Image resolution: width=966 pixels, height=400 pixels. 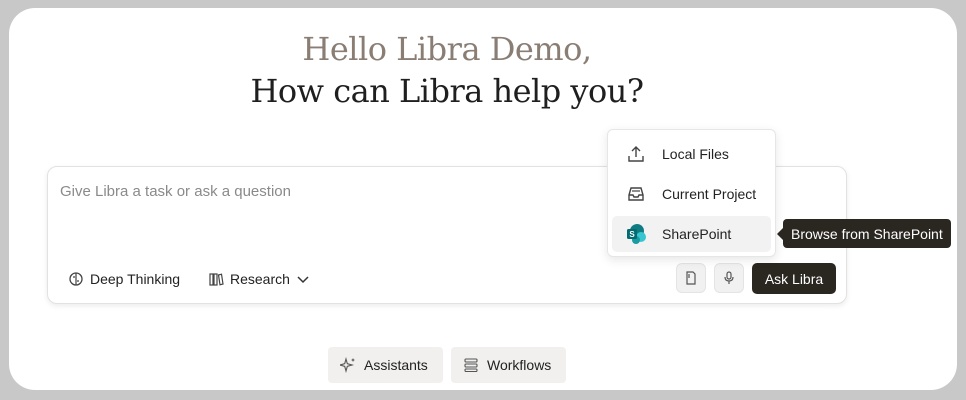 I want to click on menu-item-local-files: Local Files, so click(x=691, y=154).